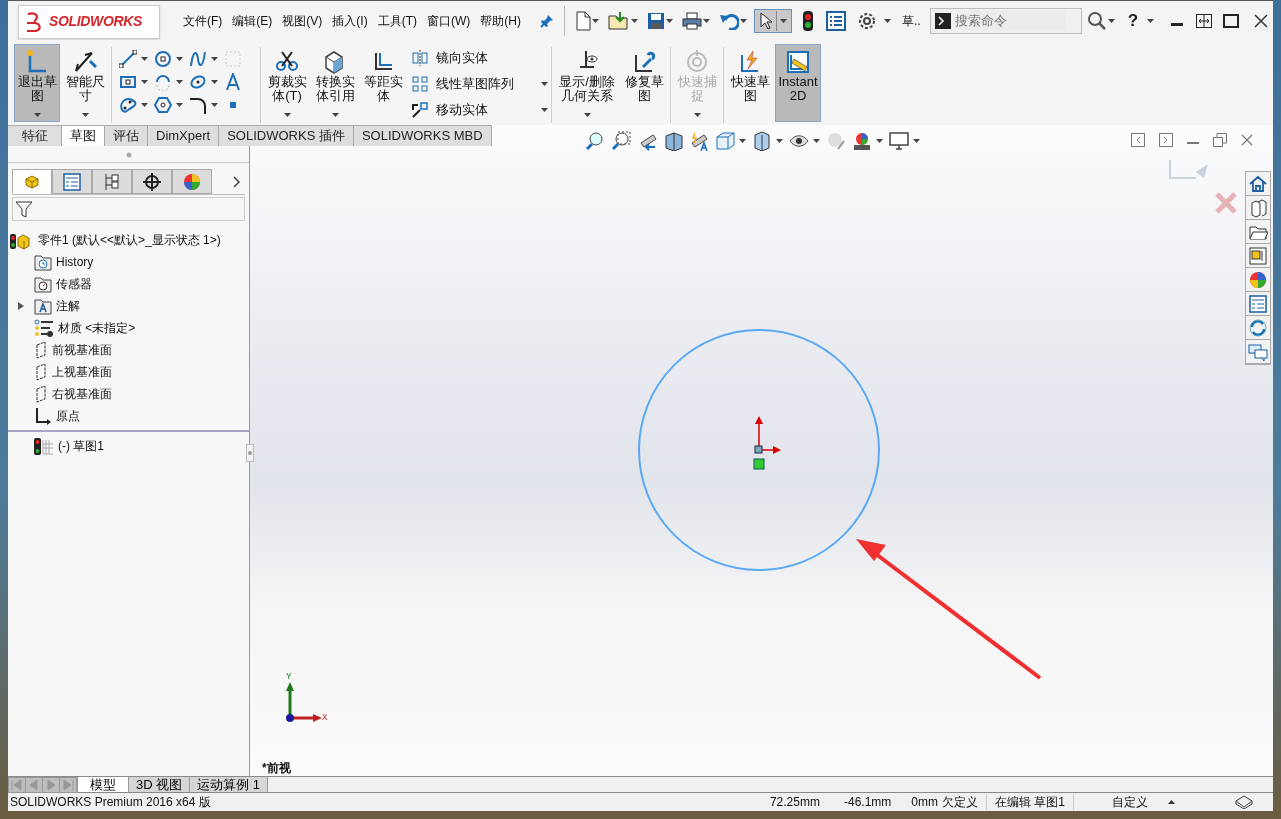 This screenshot has height=819, width=1281. What do you see at coordinates (128, 82) in the screenshot?
I see `rectangle-icon` at bounding box center [128, 82].